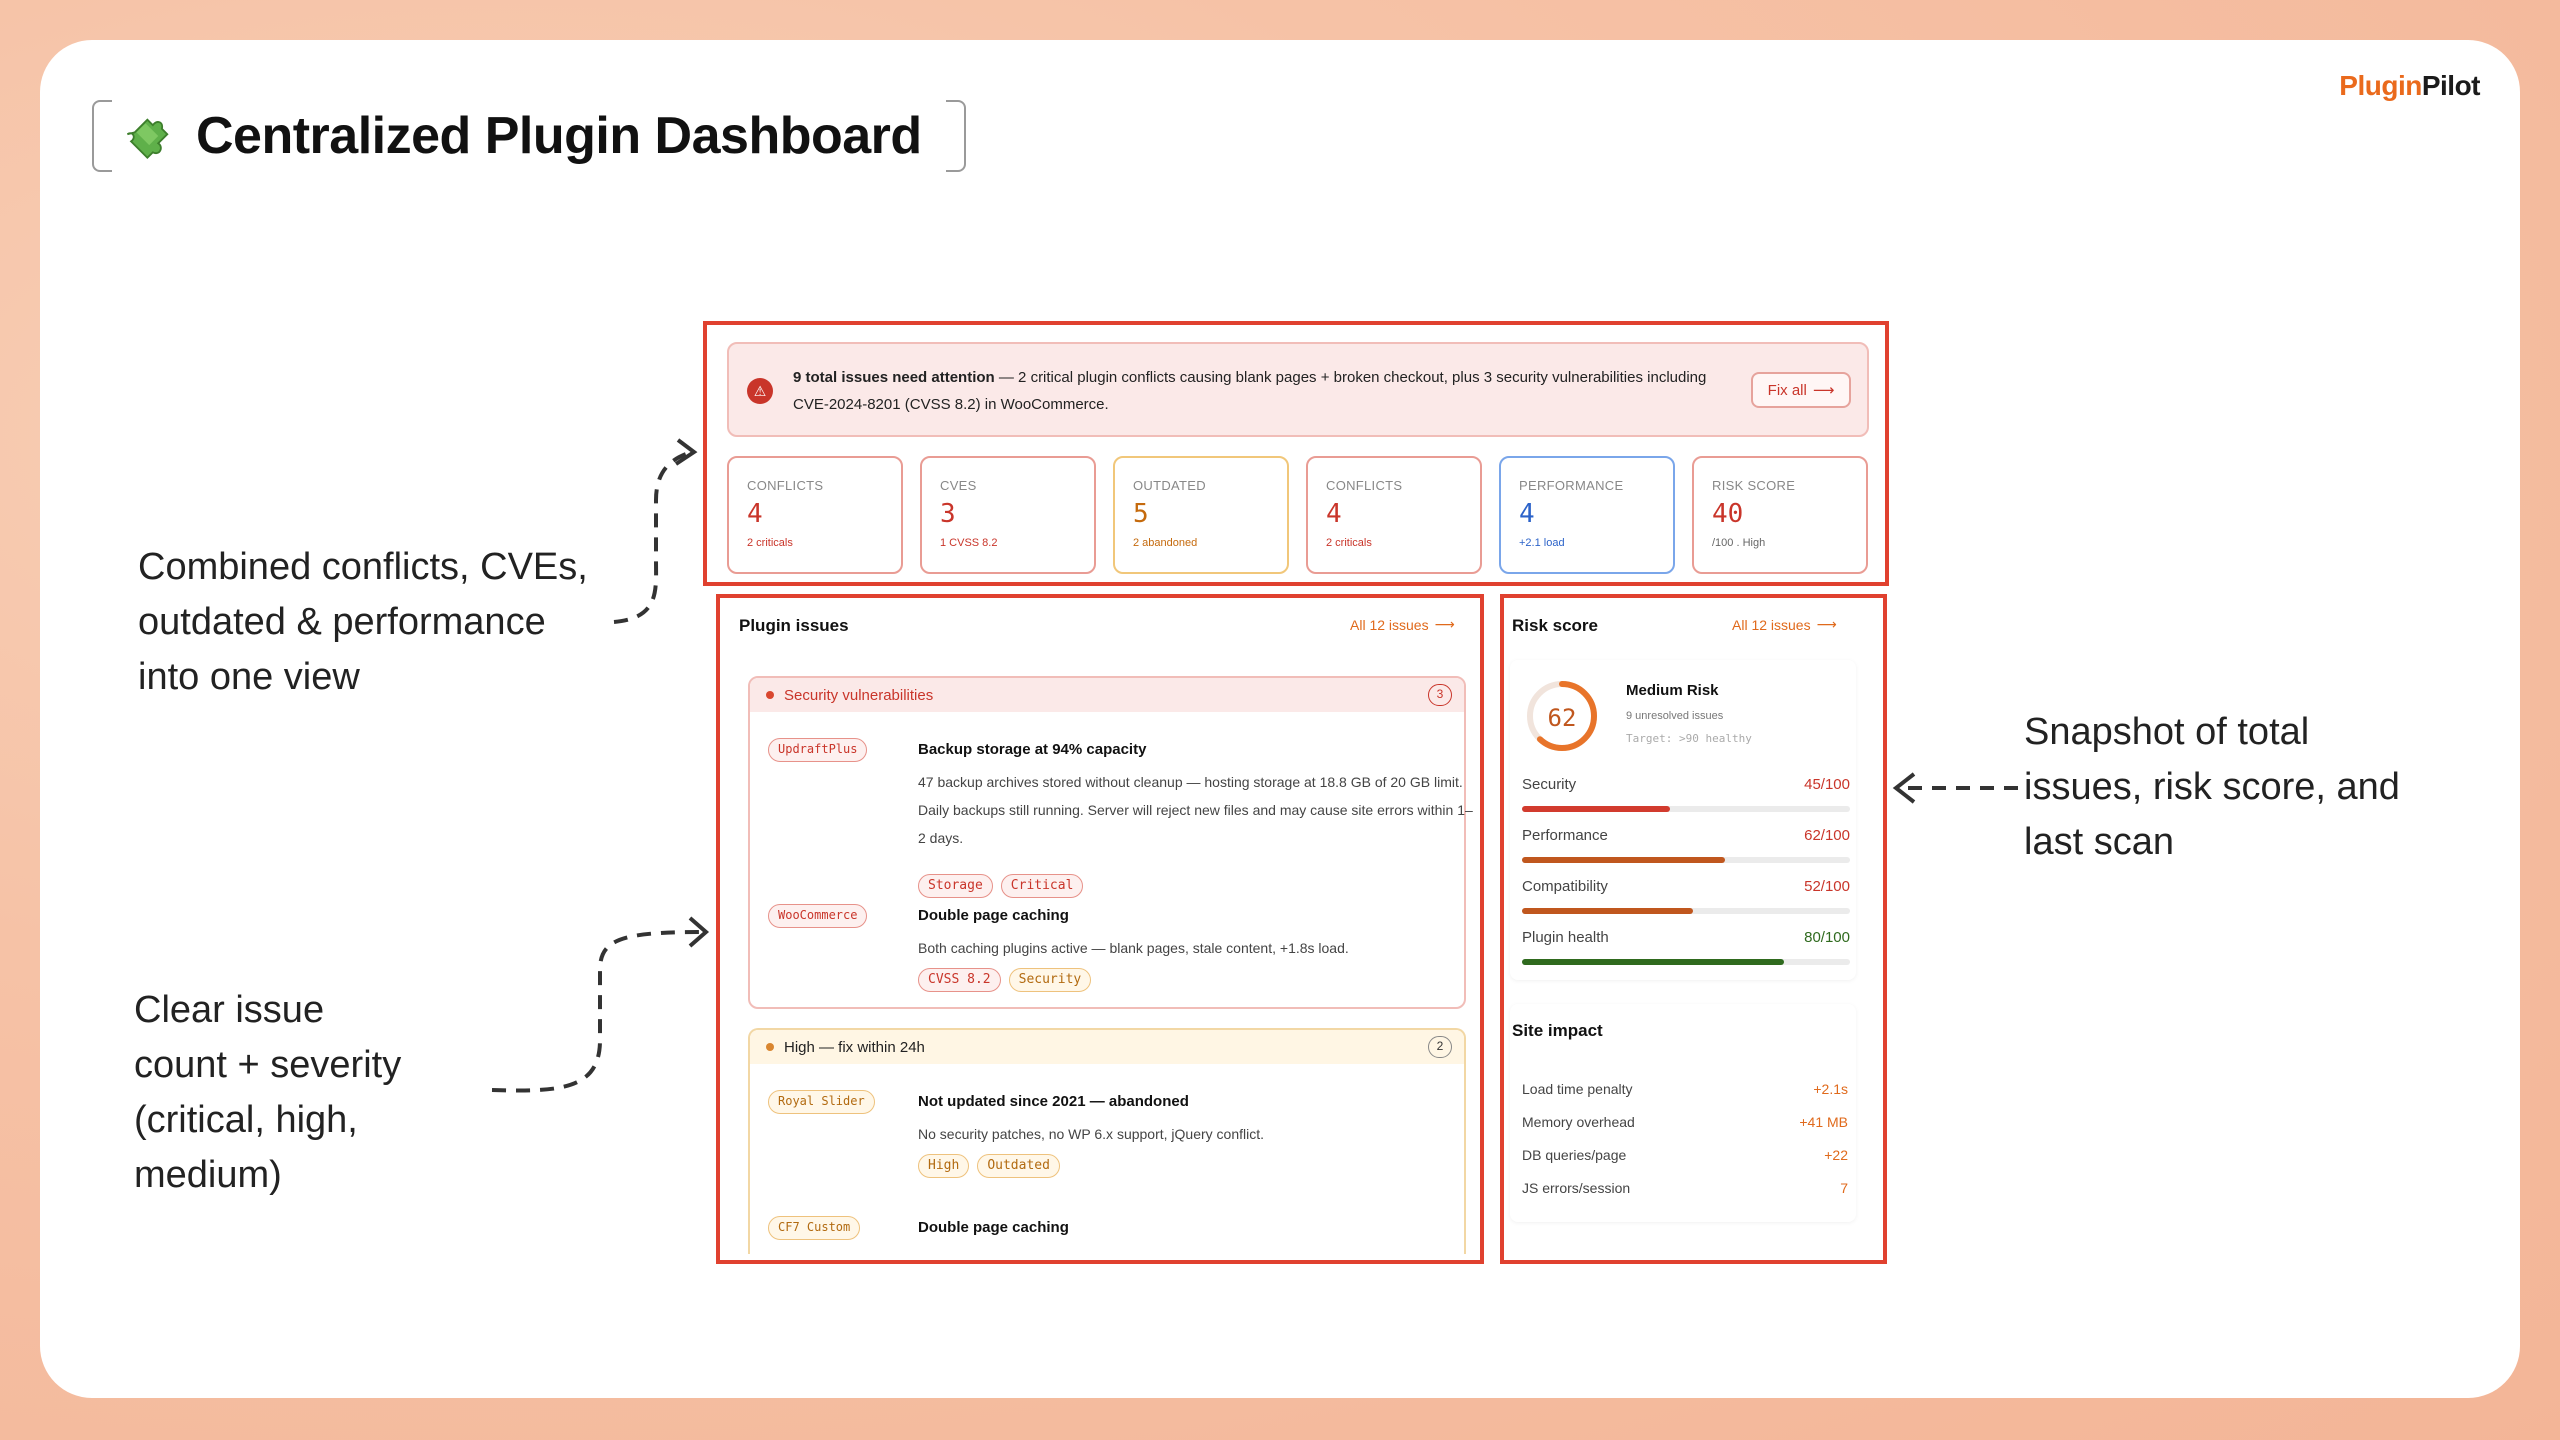 The width and height of the screenshot is (2560, 1440). What do you see at coordinates (1005, 980) in the screenshot?
I see `issue-chips: CVSS 8.2 Security` at bounding box center [1005, 980].